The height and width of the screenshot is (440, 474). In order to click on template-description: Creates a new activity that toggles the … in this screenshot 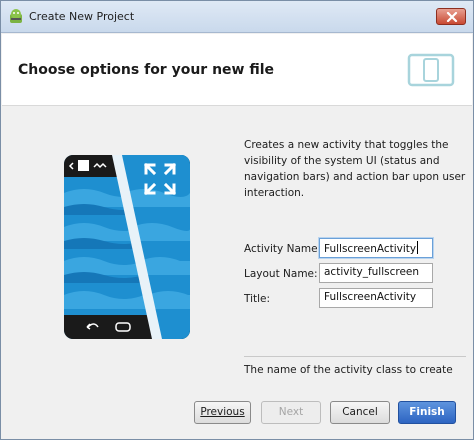, I will do `click(355, 169)`.